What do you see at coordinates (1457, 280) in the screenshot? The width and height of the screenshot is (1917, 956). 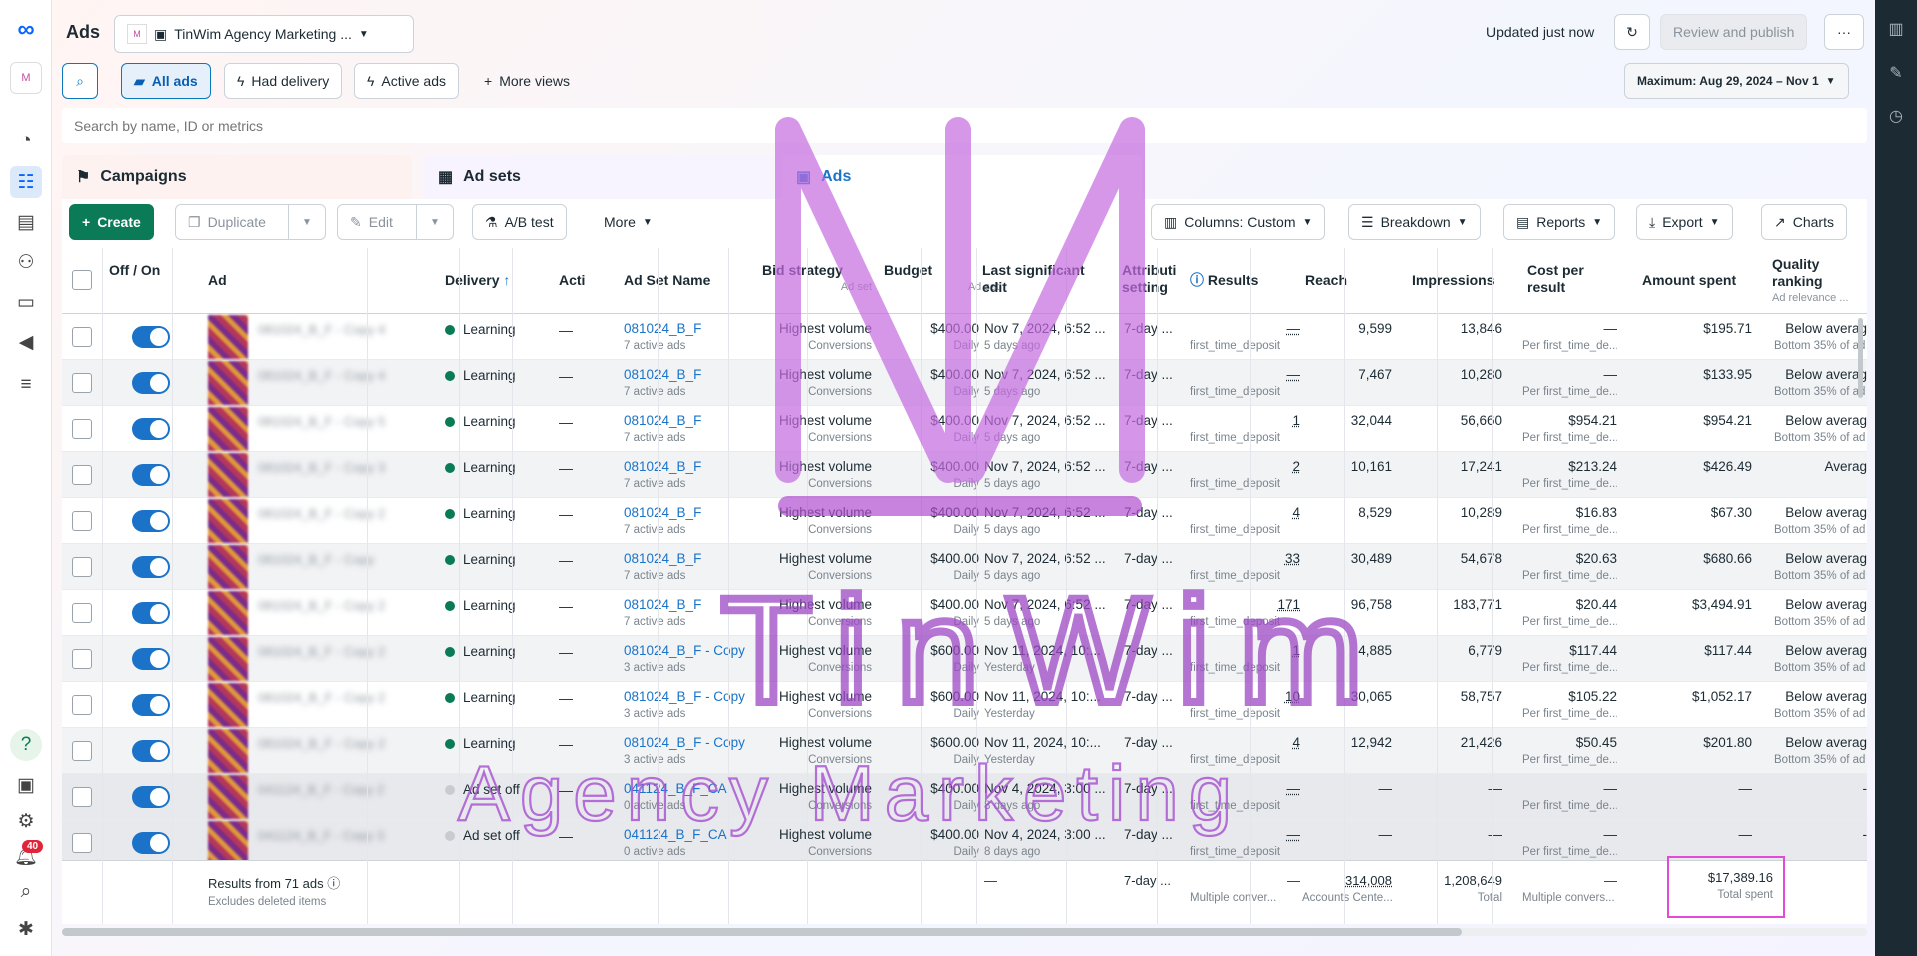 I see `col-impressions: Impressions` at bounding box center [1457, 280].